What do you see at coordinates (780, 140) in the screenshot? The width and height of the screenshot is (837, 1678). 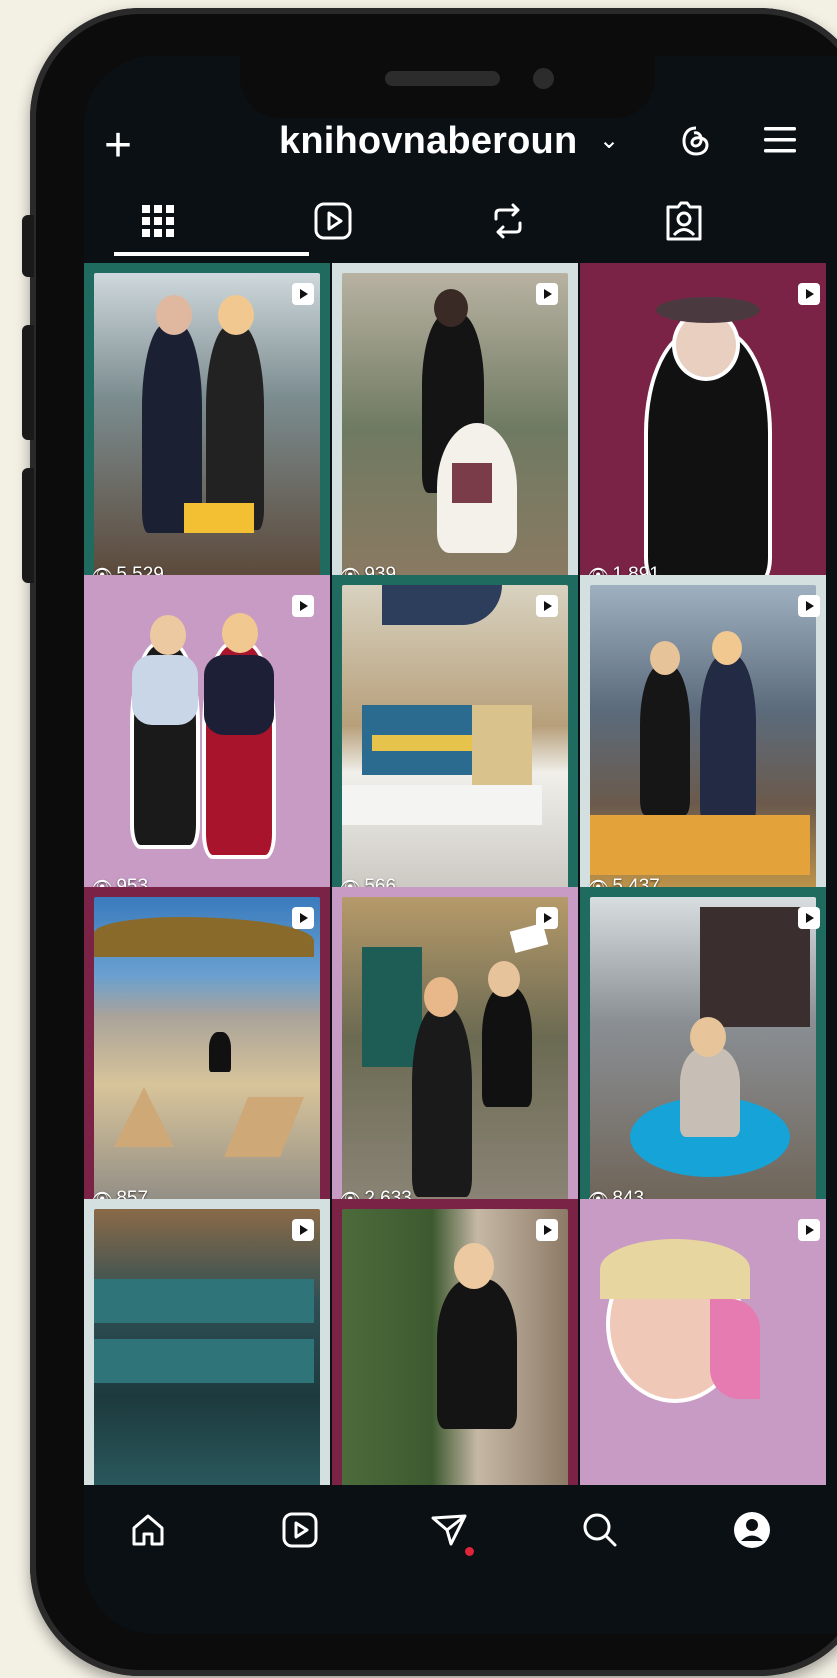 I see `hamburger-menu-icon` at bounding box center [780, 140].